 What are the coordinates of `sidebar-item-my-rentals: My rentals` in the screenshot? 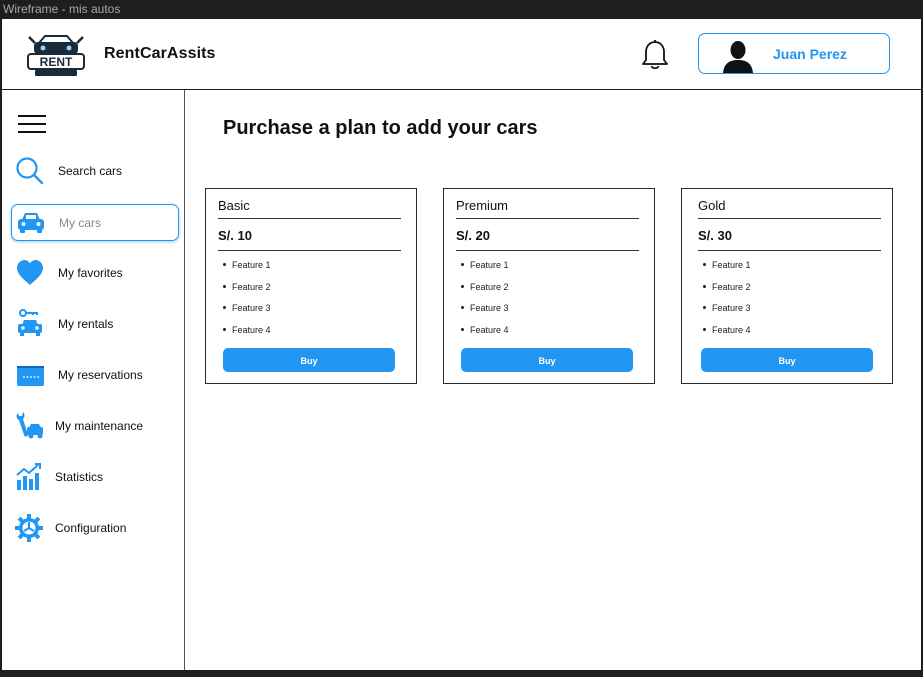 It's located at (95, 324).